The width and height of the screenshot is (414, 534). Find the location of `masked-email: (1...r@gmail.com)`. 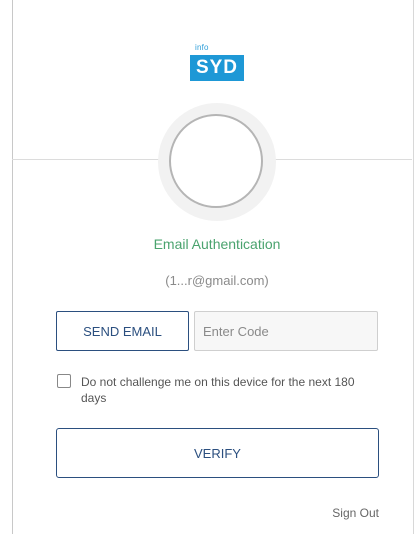

masked-email: (1...r@gmail.com) is located at coordinates (217, 280).